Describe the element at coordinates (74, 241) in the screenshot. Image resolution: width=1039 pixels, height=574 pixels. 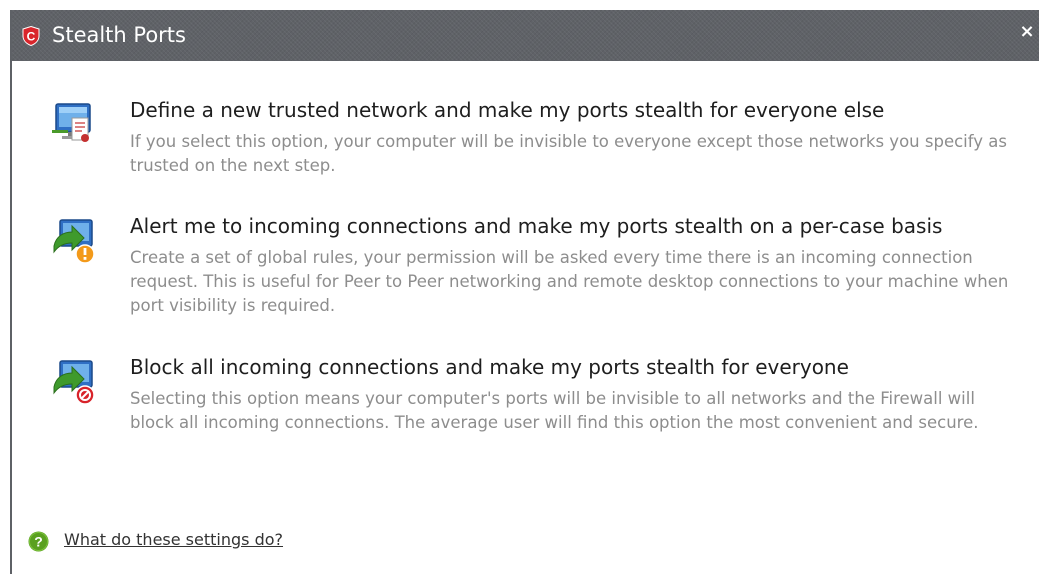
I see `alert-network-icon` at that location.